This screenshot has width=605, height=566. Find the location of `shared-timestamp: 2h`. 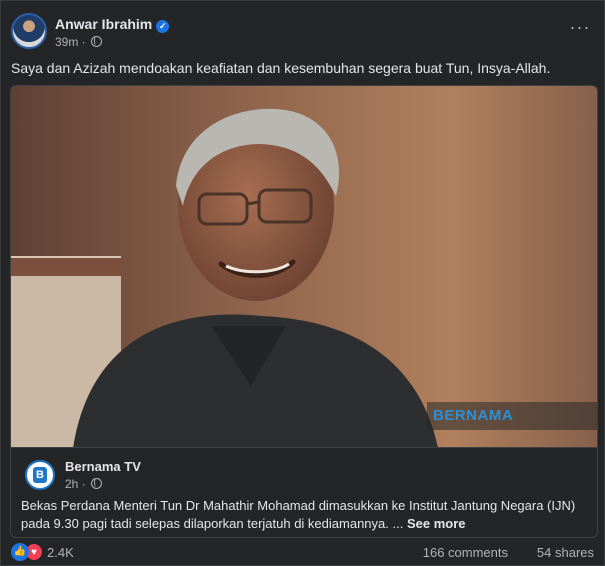

shared-timestamp: 2h is located at coordinates (71, 484).